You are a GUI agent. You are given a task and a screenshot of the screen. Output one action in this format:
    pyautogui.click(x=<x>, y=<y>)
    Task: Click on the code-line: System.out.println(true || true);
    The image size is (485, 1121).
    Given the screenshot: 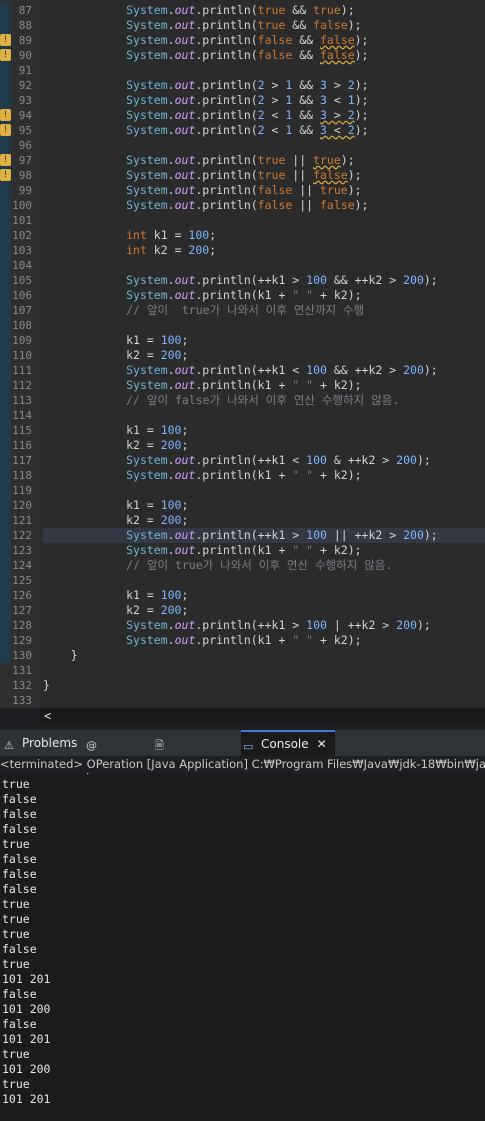 What is the action you would take?
    pyautogui.click(x=199, y=160)
    